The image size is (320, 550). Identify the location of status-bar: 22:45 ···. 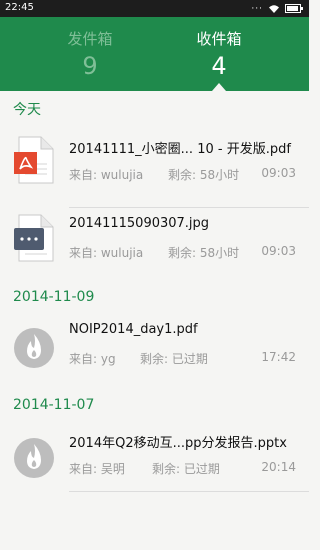
(154, 8).